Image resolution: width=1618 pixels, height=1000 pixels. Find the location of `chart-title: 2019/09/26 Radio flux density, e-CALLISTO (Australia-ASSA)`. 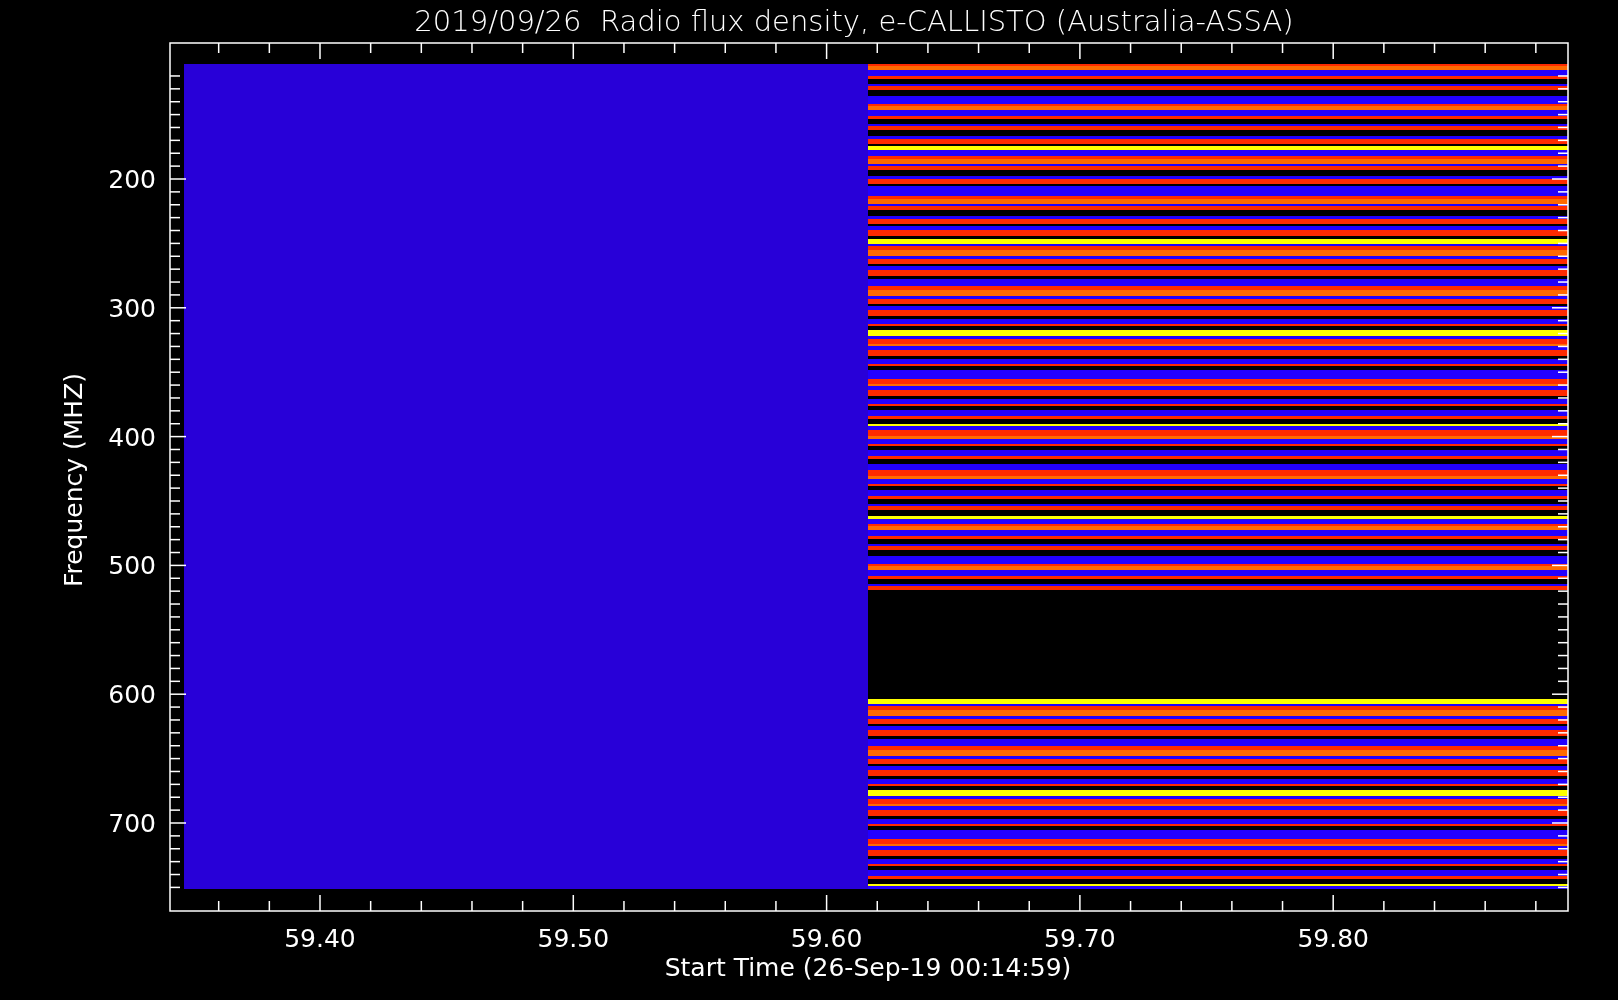

chart-title: 2019/09/26 Radio flux density, e-CALLISTO (Australia-ASSA) is located at coordinates (854, 21).